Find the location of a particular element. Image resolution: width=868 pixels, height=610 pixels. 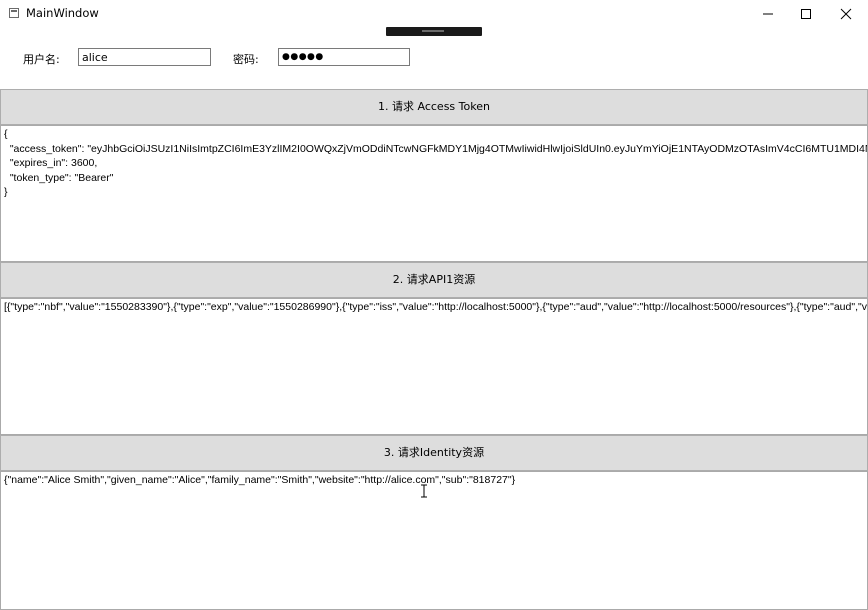

window-app-icon is located at coordinates (14, 13).